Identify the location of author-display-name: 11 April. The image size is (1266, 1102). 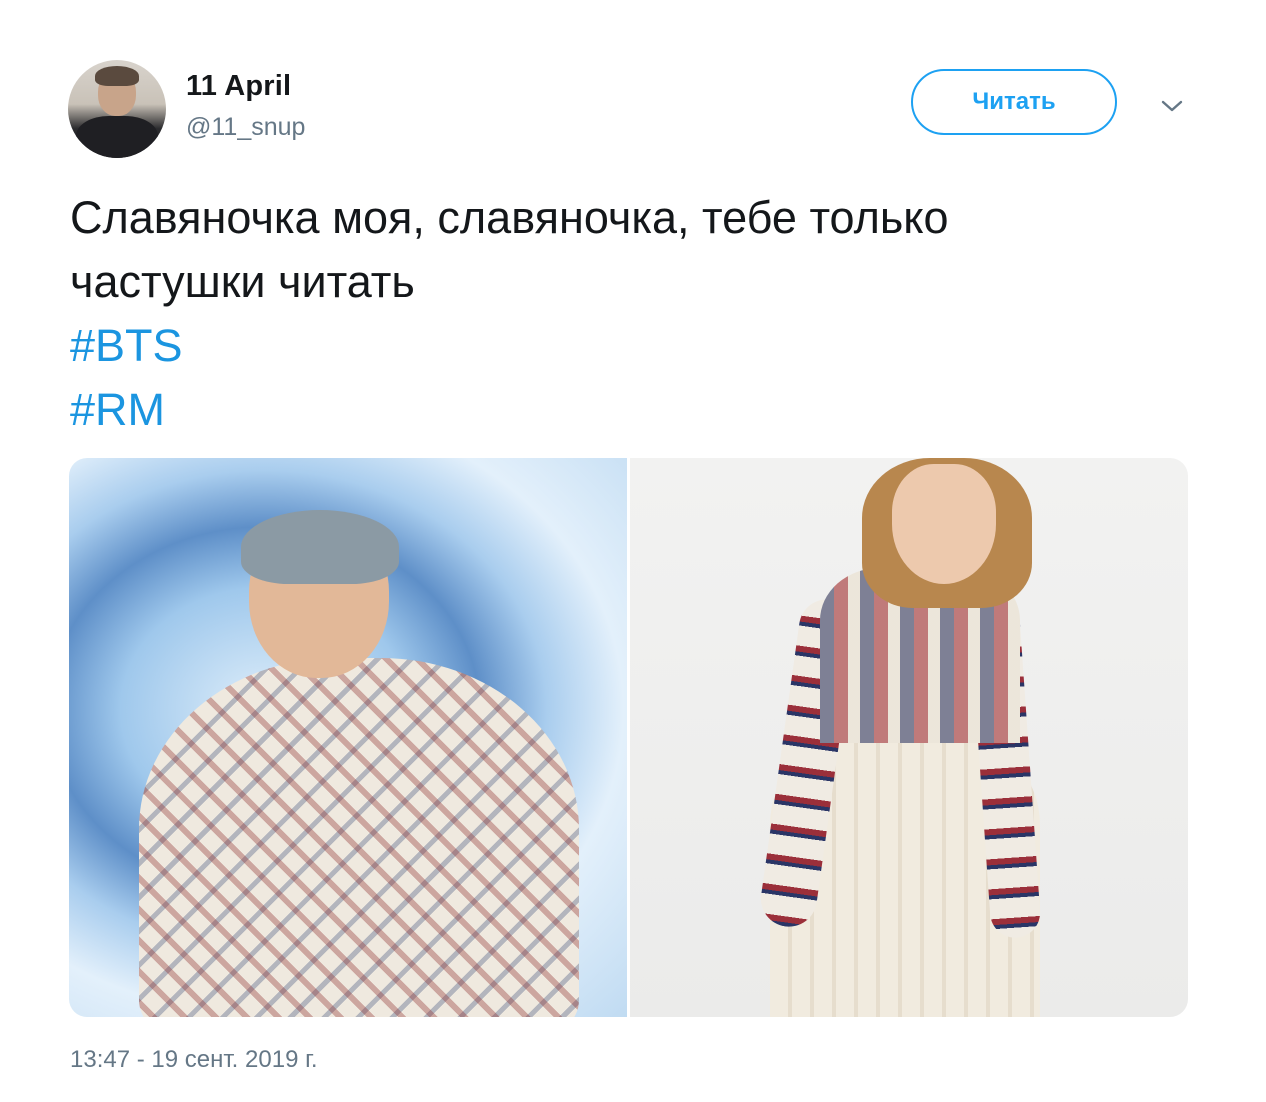
(238, 86).